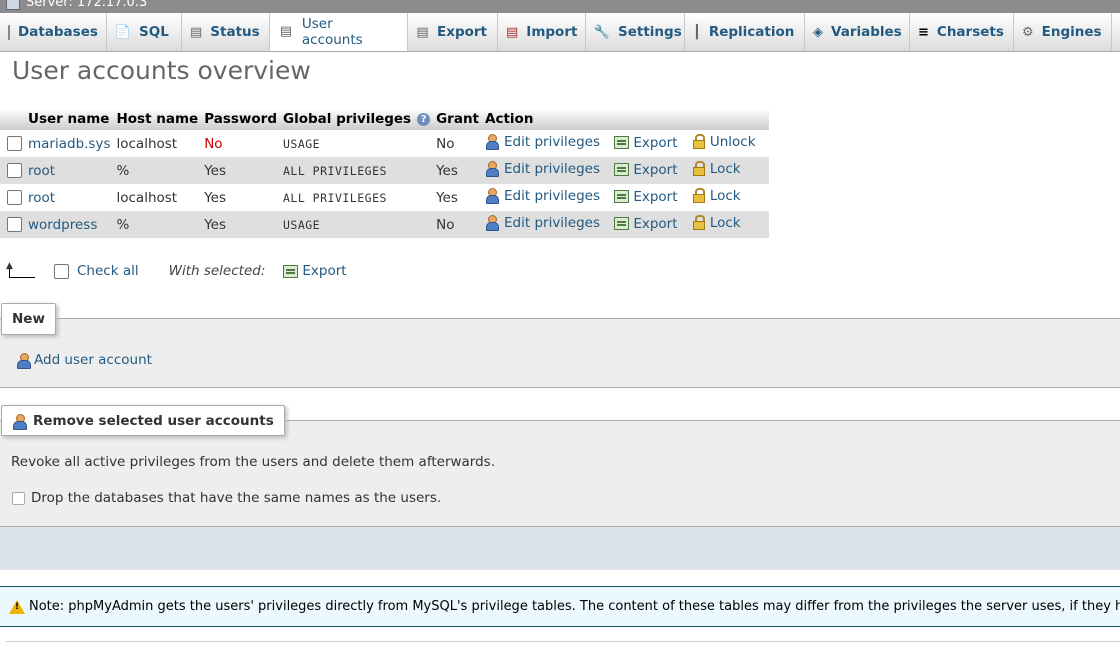  What do you see at coordinates (62, 225) in the screenshot?
I see `user-name-link: wordpress` at bounding box center [62, 225].